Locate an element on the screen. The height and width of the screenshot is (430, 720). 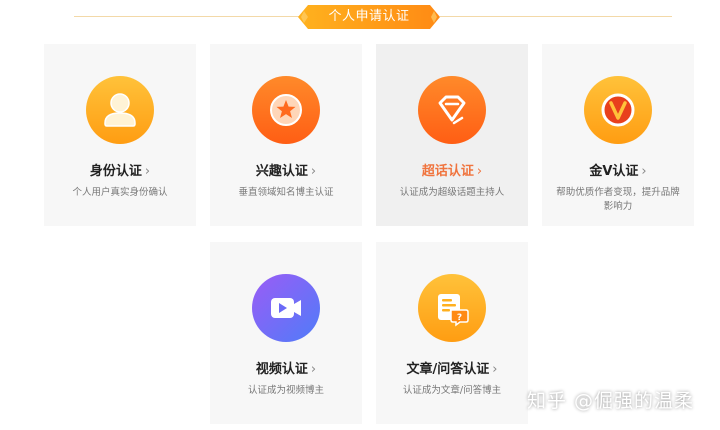
card-interest-verification: 兴趣认证 › 垂直领域知名博主认证 is located at coordinates (286, 135).